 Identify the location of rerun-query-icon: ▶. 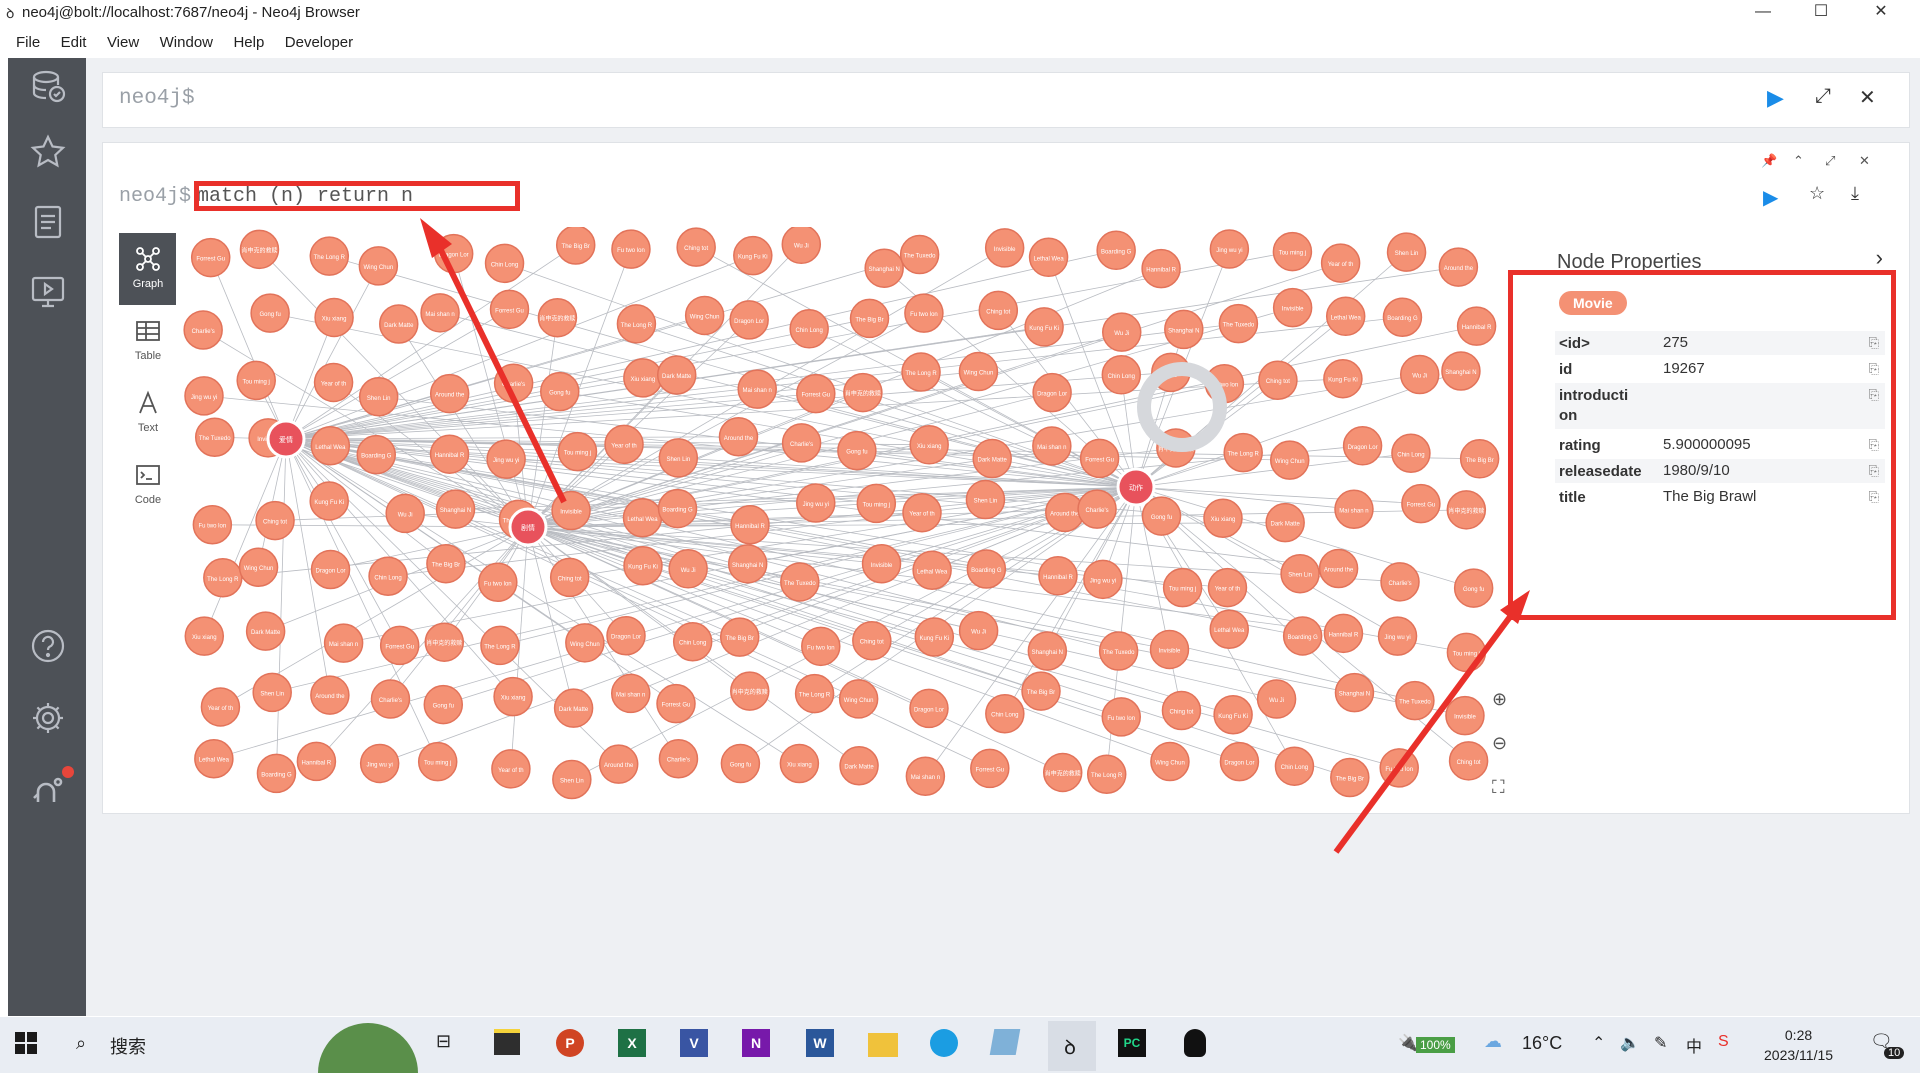
(1770, 197).